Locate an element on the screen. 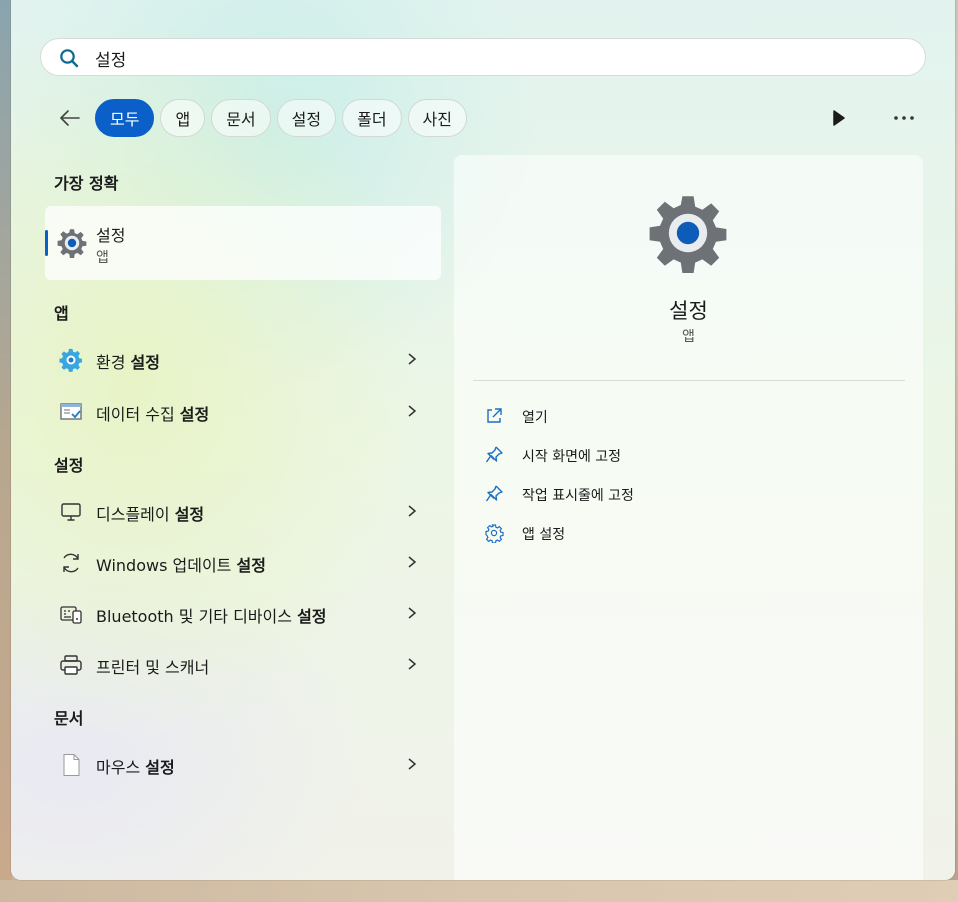 This screenshot has width=958, height=902. printer-icon is located at coordinates (71, 665).